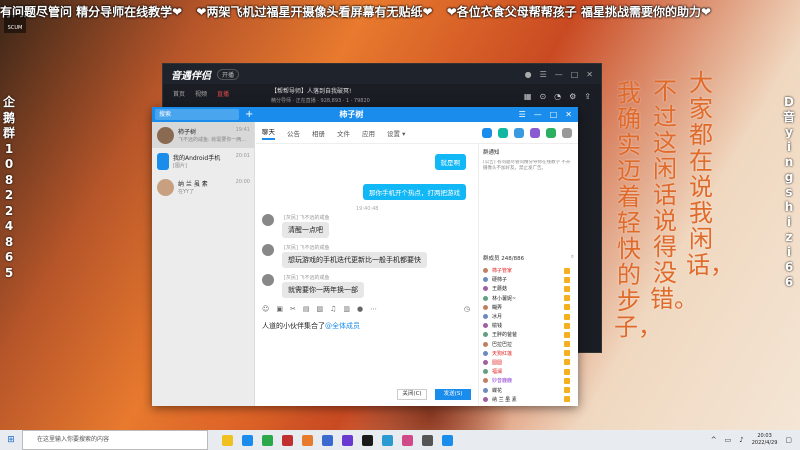 This screenshot has height=450, width=800. I want to click on live-chip: 开播, so click(228, 74).